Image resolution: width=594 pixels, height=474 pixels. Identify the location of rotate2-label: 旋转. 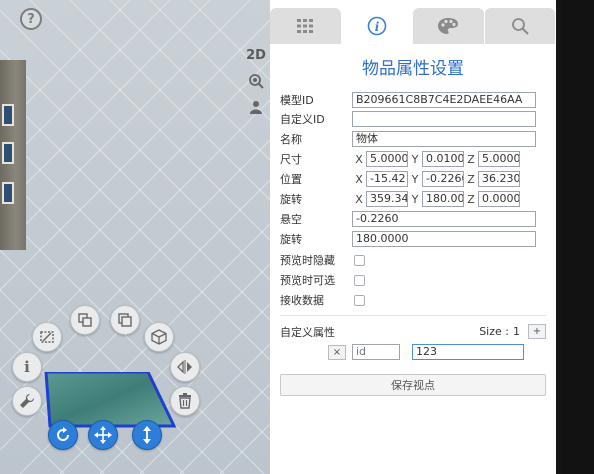
(291, 239).